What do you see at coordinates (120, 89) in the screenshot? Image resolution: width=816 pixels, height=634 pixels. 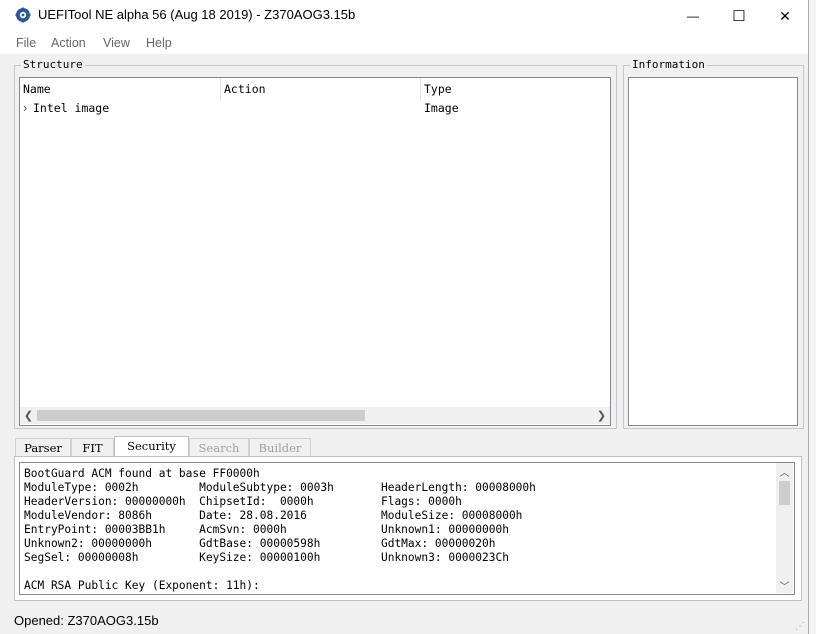 I see `column-header-name: Name` at bounding box center [120, 89].